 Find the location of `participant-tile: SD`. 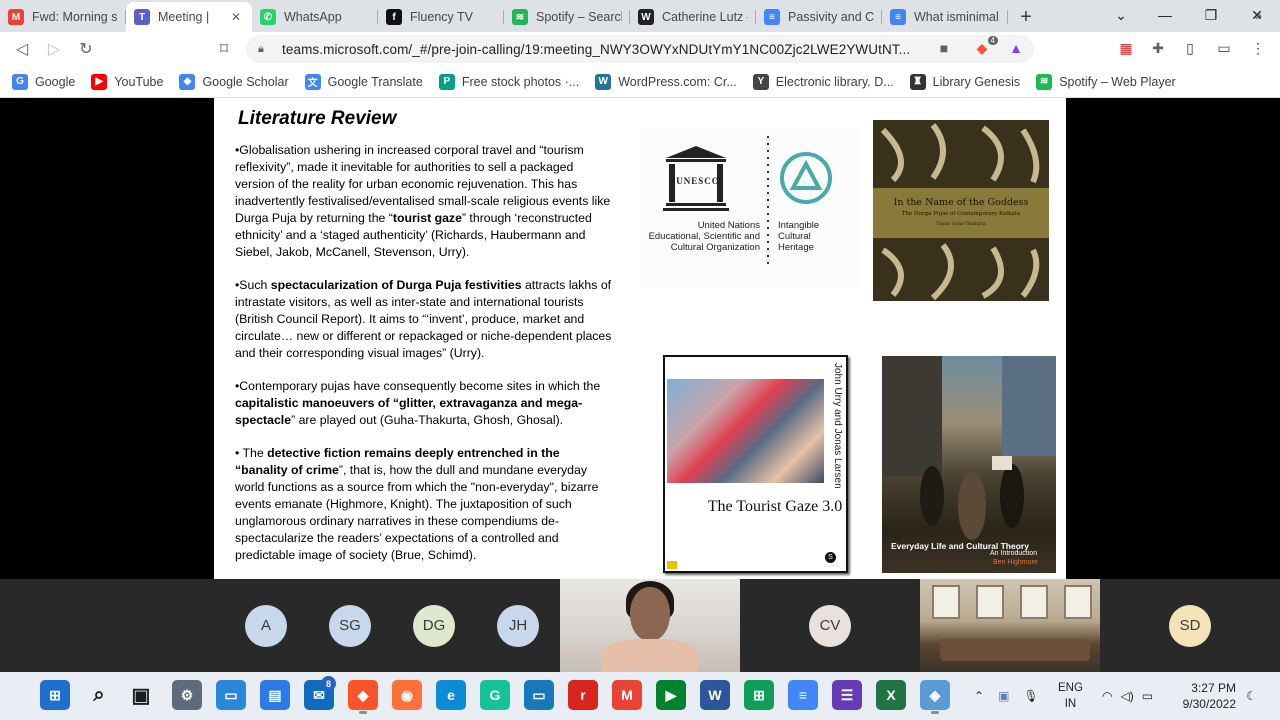

participant-tile: SD is located at coordinates (1190, 625).